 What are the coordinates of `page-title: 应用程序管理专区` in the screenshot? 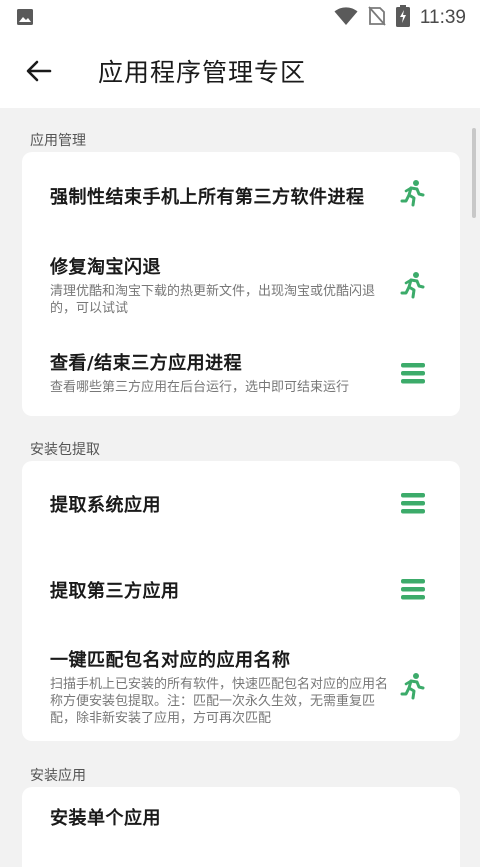 It's located at (202, 72).